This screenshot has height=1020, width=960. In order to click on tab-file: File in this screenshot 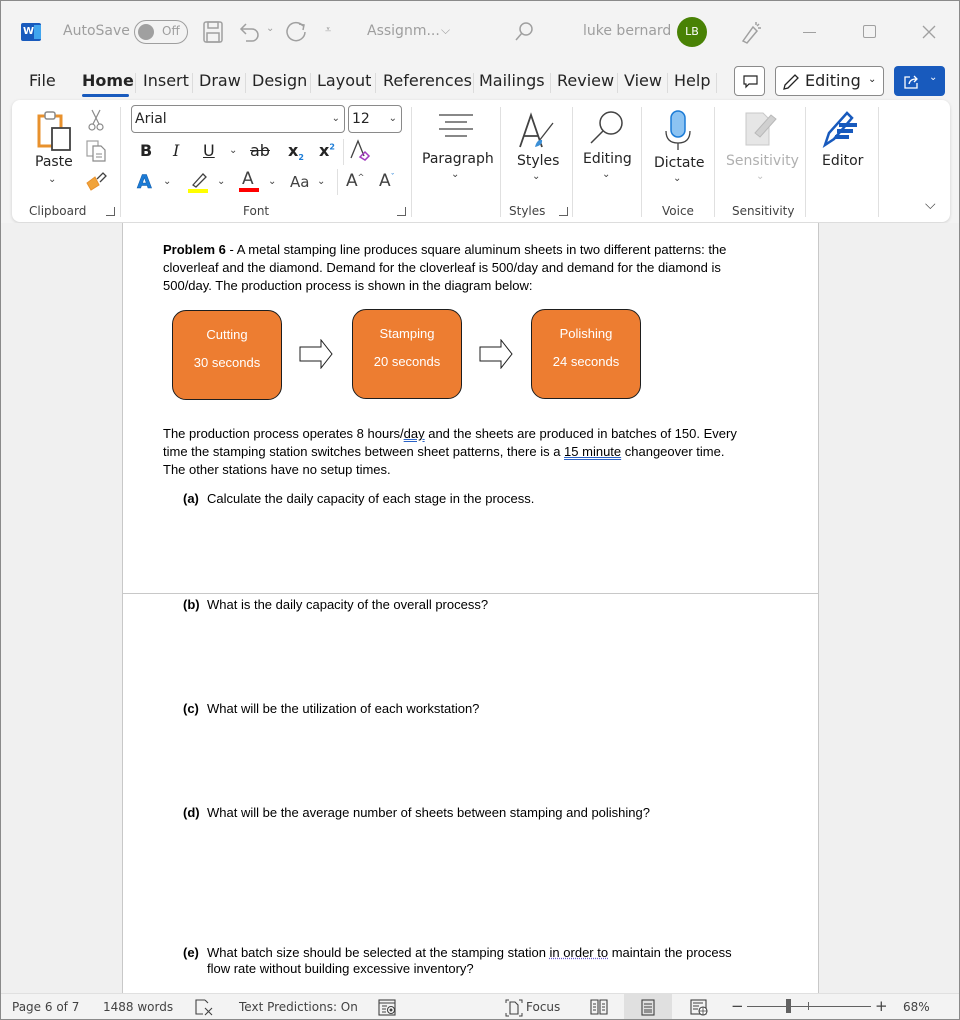, I will do `click(42, 80)`.